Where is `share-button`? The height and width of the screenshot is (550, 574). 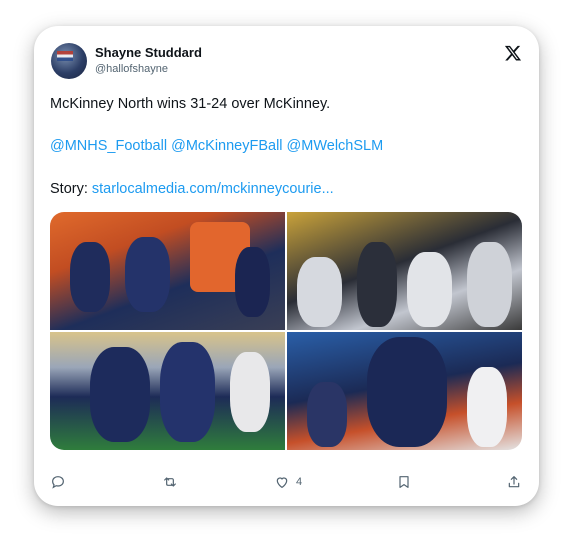
share-button is located at coordinates (514, 482).